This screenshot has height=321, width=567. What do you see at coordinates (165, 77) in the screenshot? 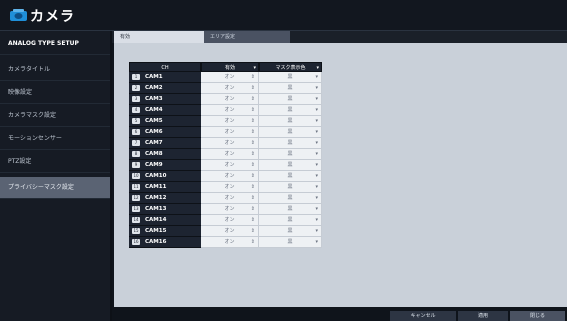
I see `camera-cell: 1 CAM1` at bounding box center [165, 77].